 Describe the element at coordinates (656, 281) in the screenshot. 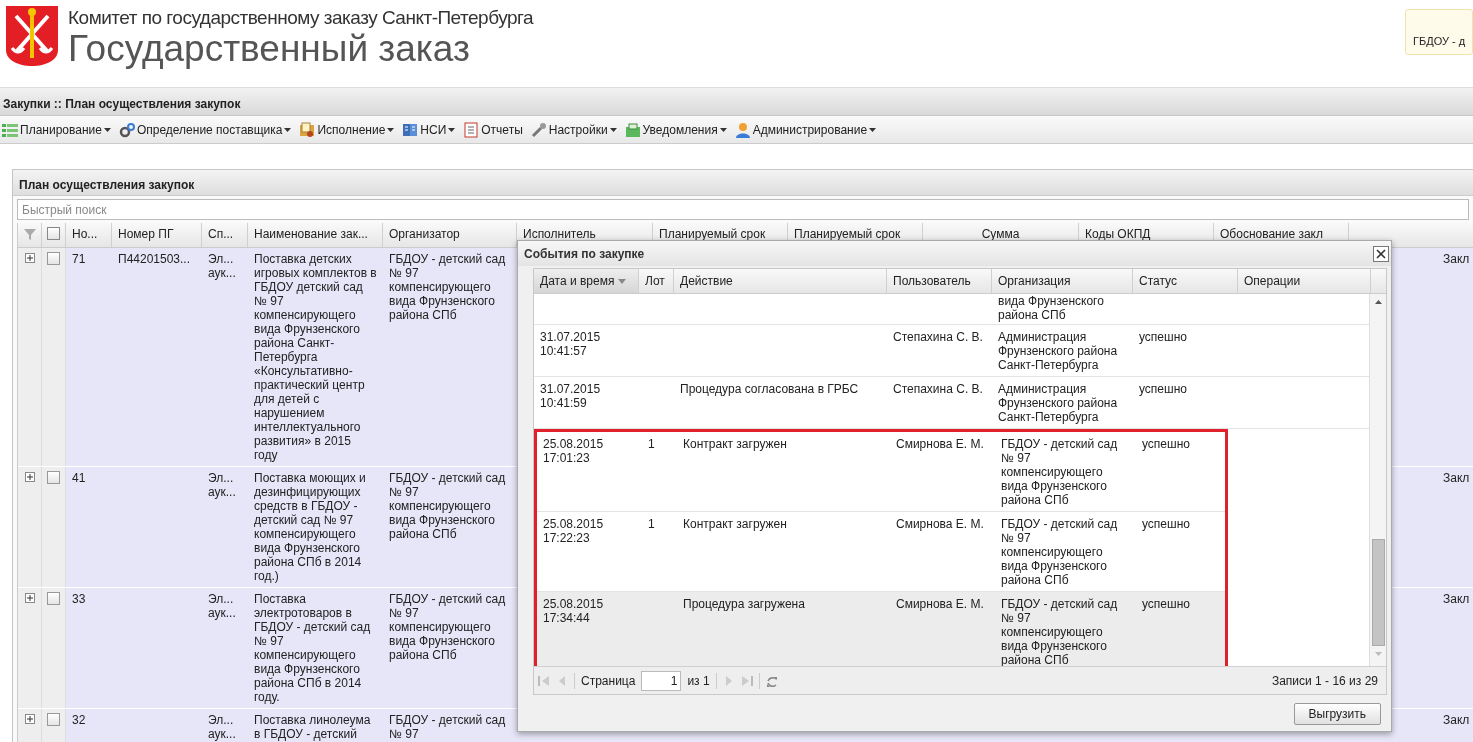

I see `column-header: Лот` at that location.